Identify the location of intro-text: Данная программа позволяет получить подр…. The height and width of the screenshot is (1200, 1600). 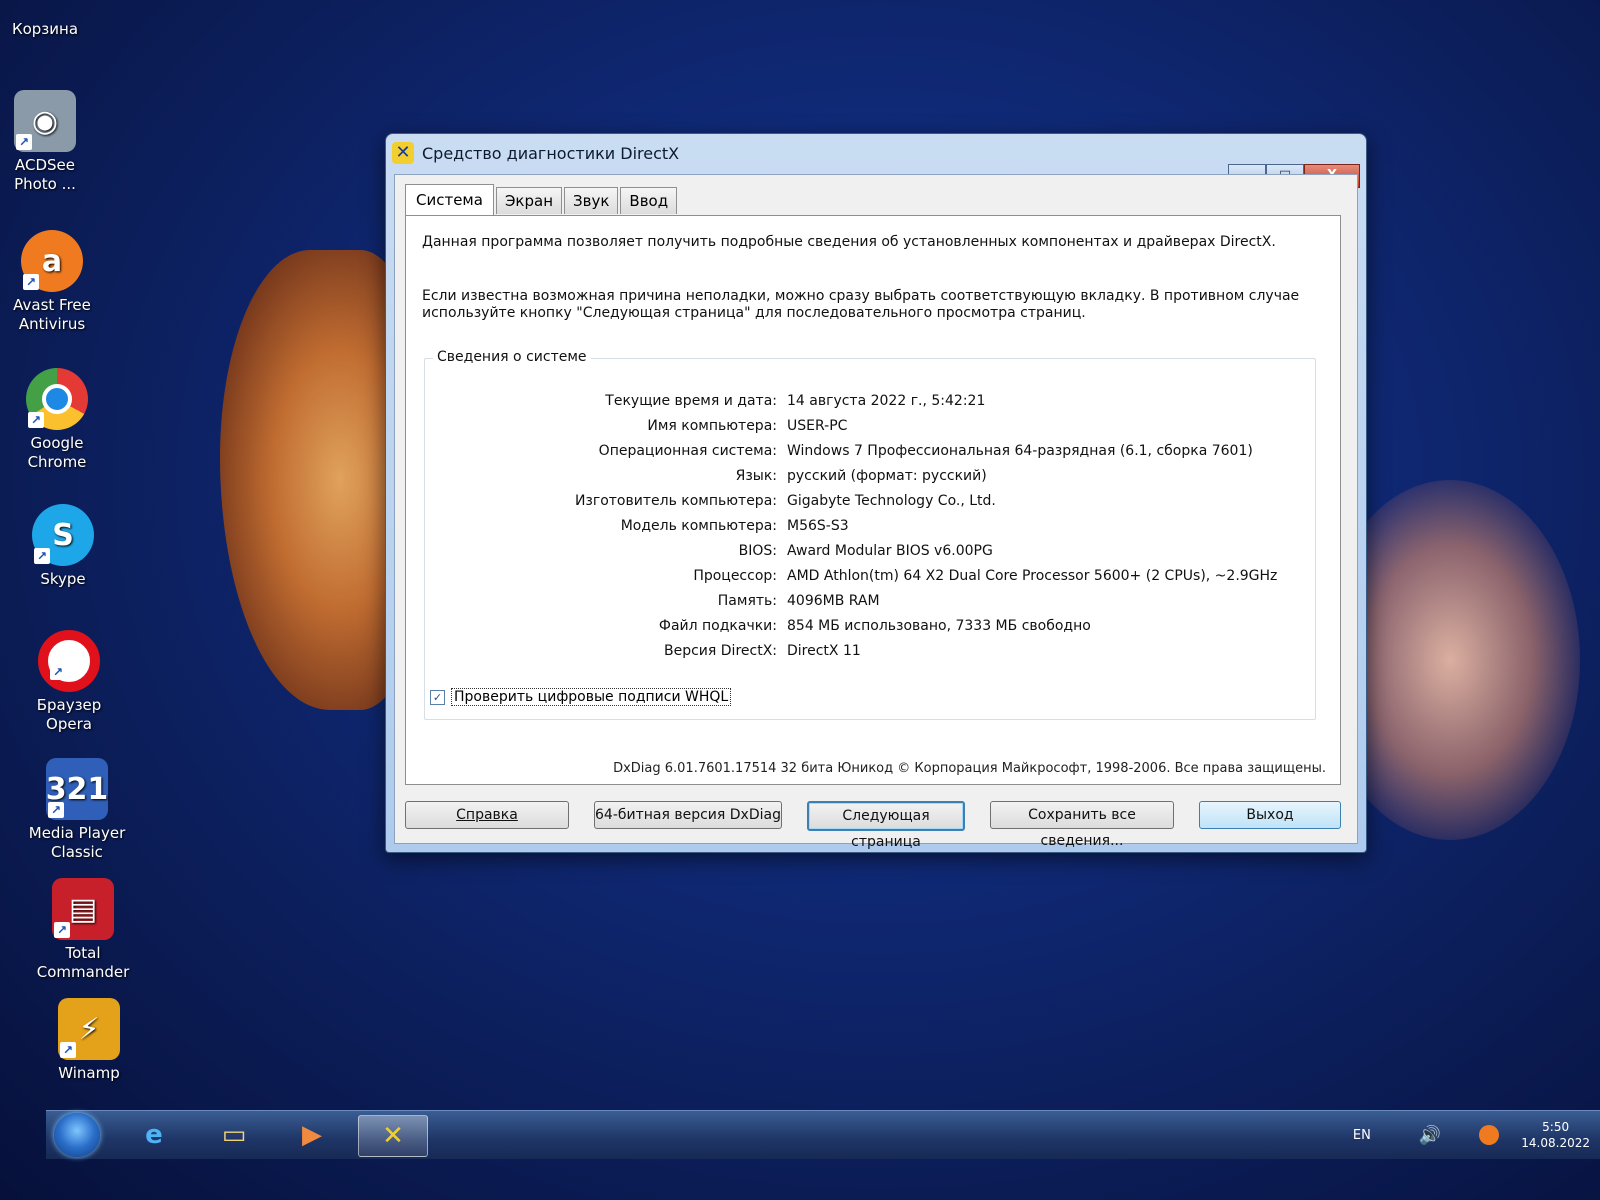
(849, 242).